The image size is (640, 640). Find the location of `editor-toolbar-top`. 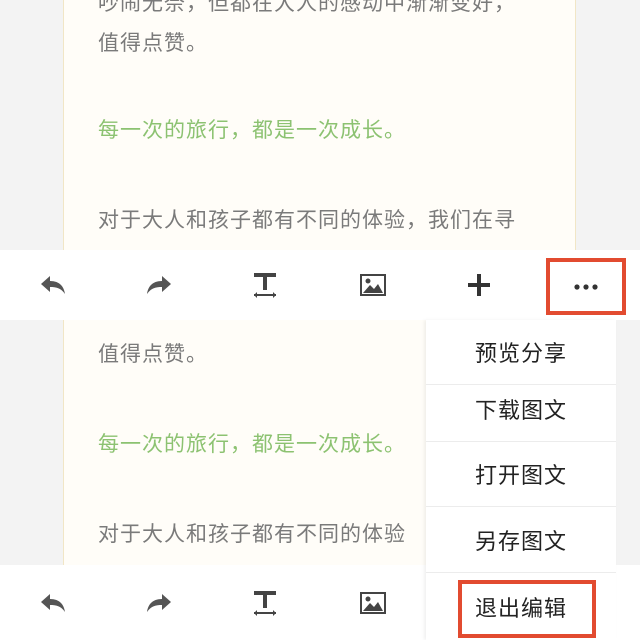

editor-toolbar-top is located at coordinates (320, 285).